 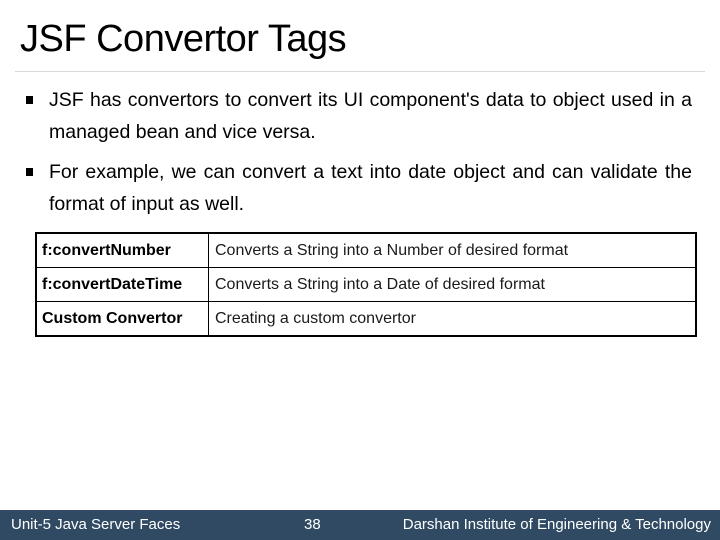 What do you see at coordinates (96, 524) in the screenshot?
I see `footer-unit-label: Unit-5 Java Server Faces` at bounding box center [96, 524].